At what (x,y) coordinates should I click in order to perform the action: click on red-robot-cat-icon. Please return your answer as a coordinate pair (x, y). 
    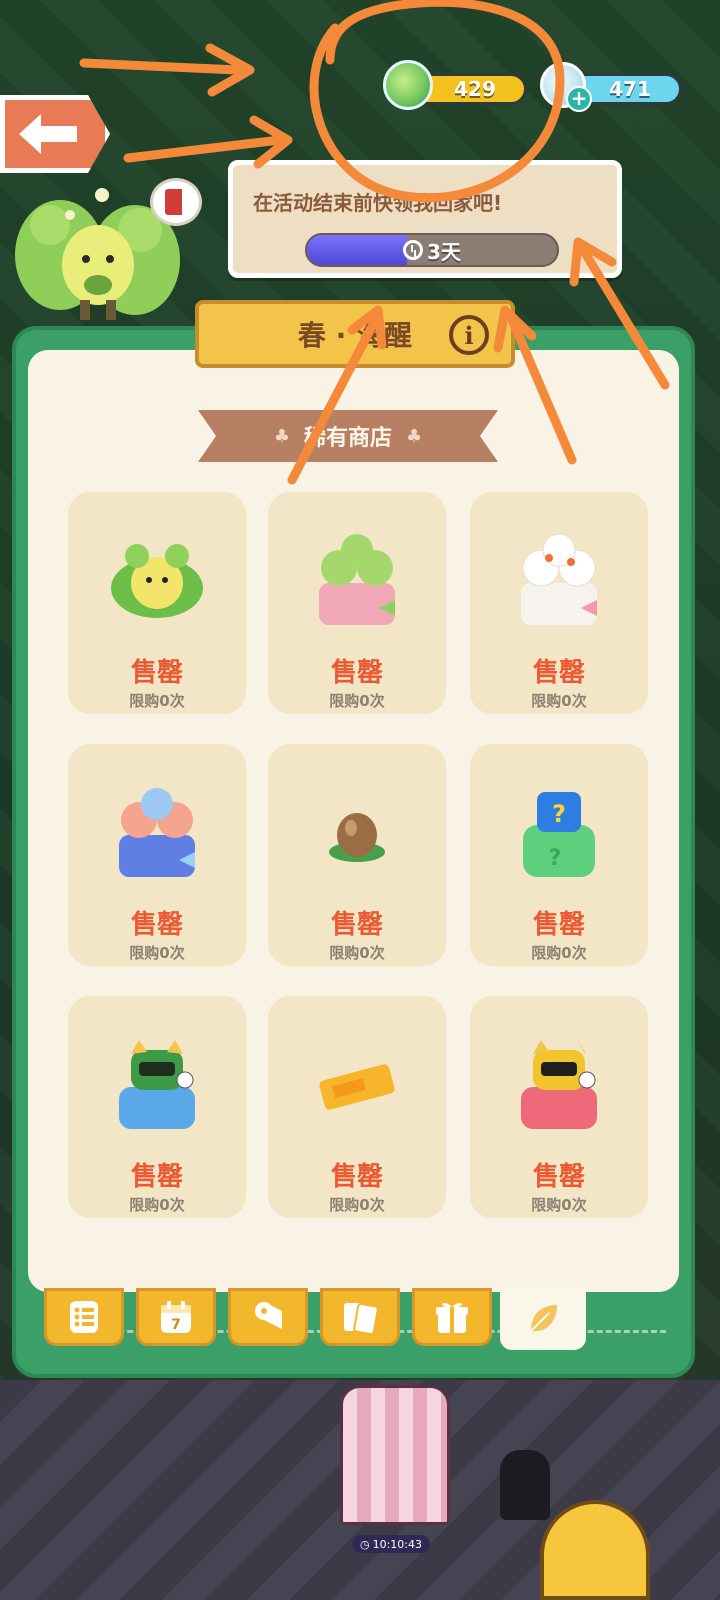
    Looking at the image, I should click on (559, 1084).